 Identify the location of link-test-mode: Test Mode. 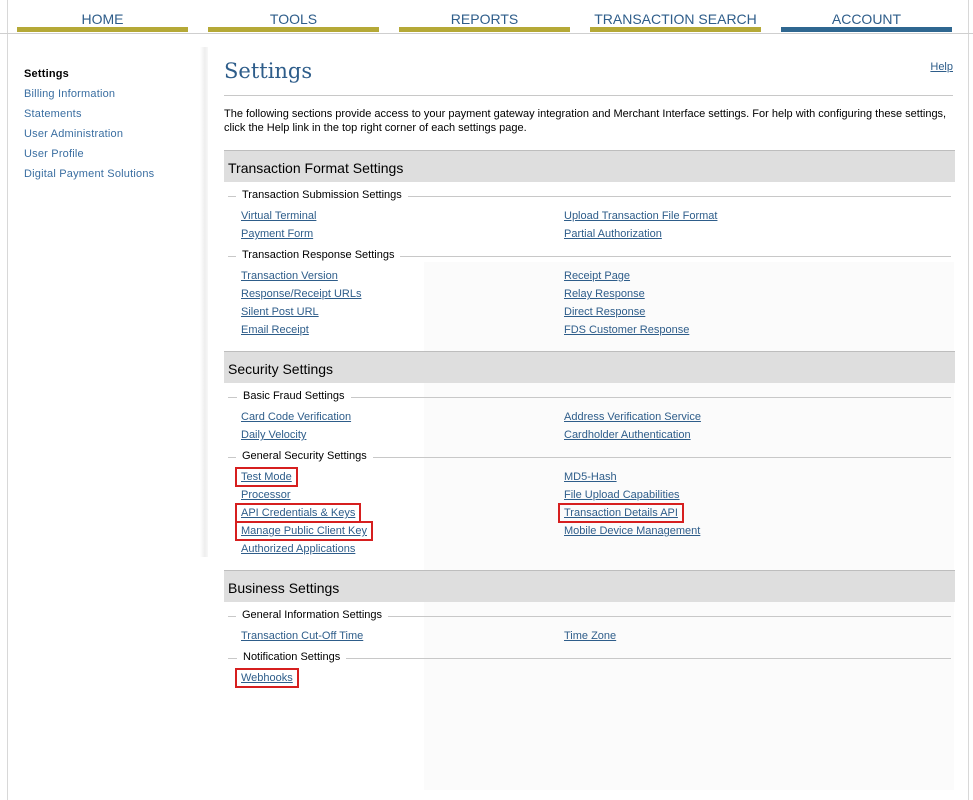
(266, 477).